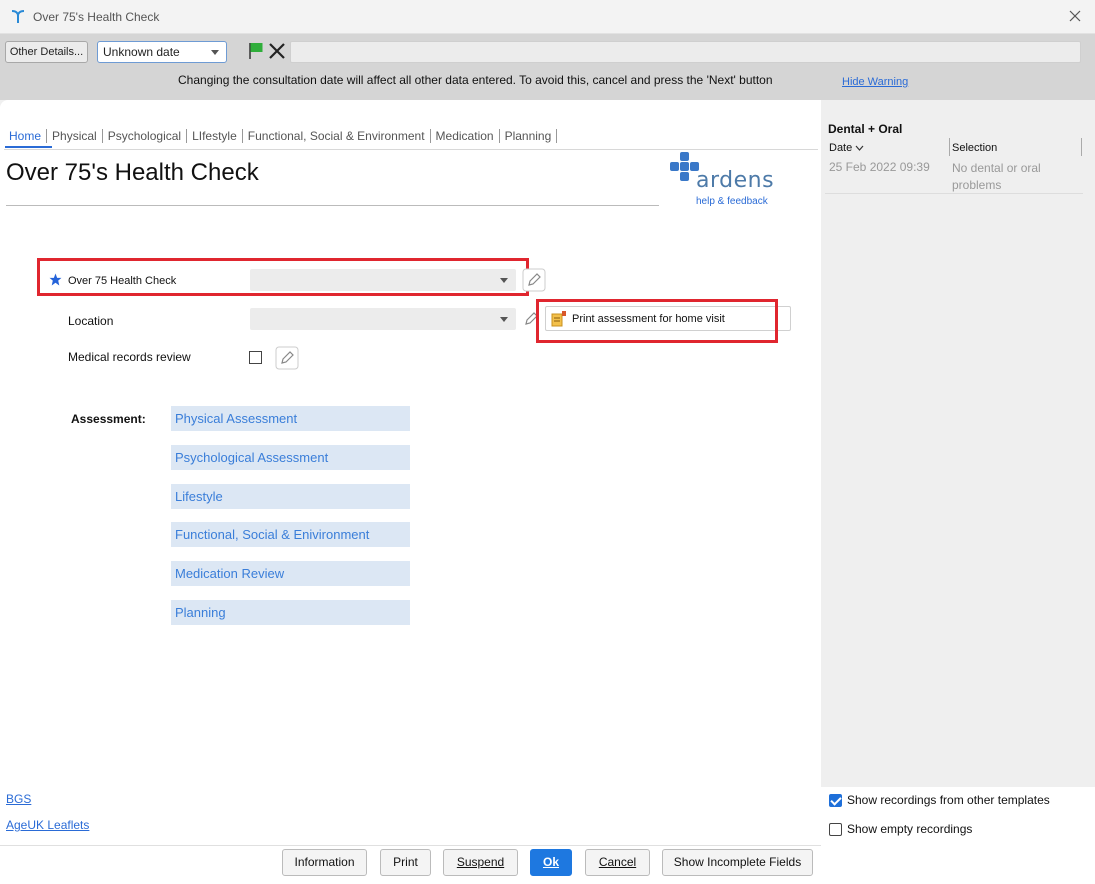  I want to click on bgs-link: BGS, so click(18, 799).